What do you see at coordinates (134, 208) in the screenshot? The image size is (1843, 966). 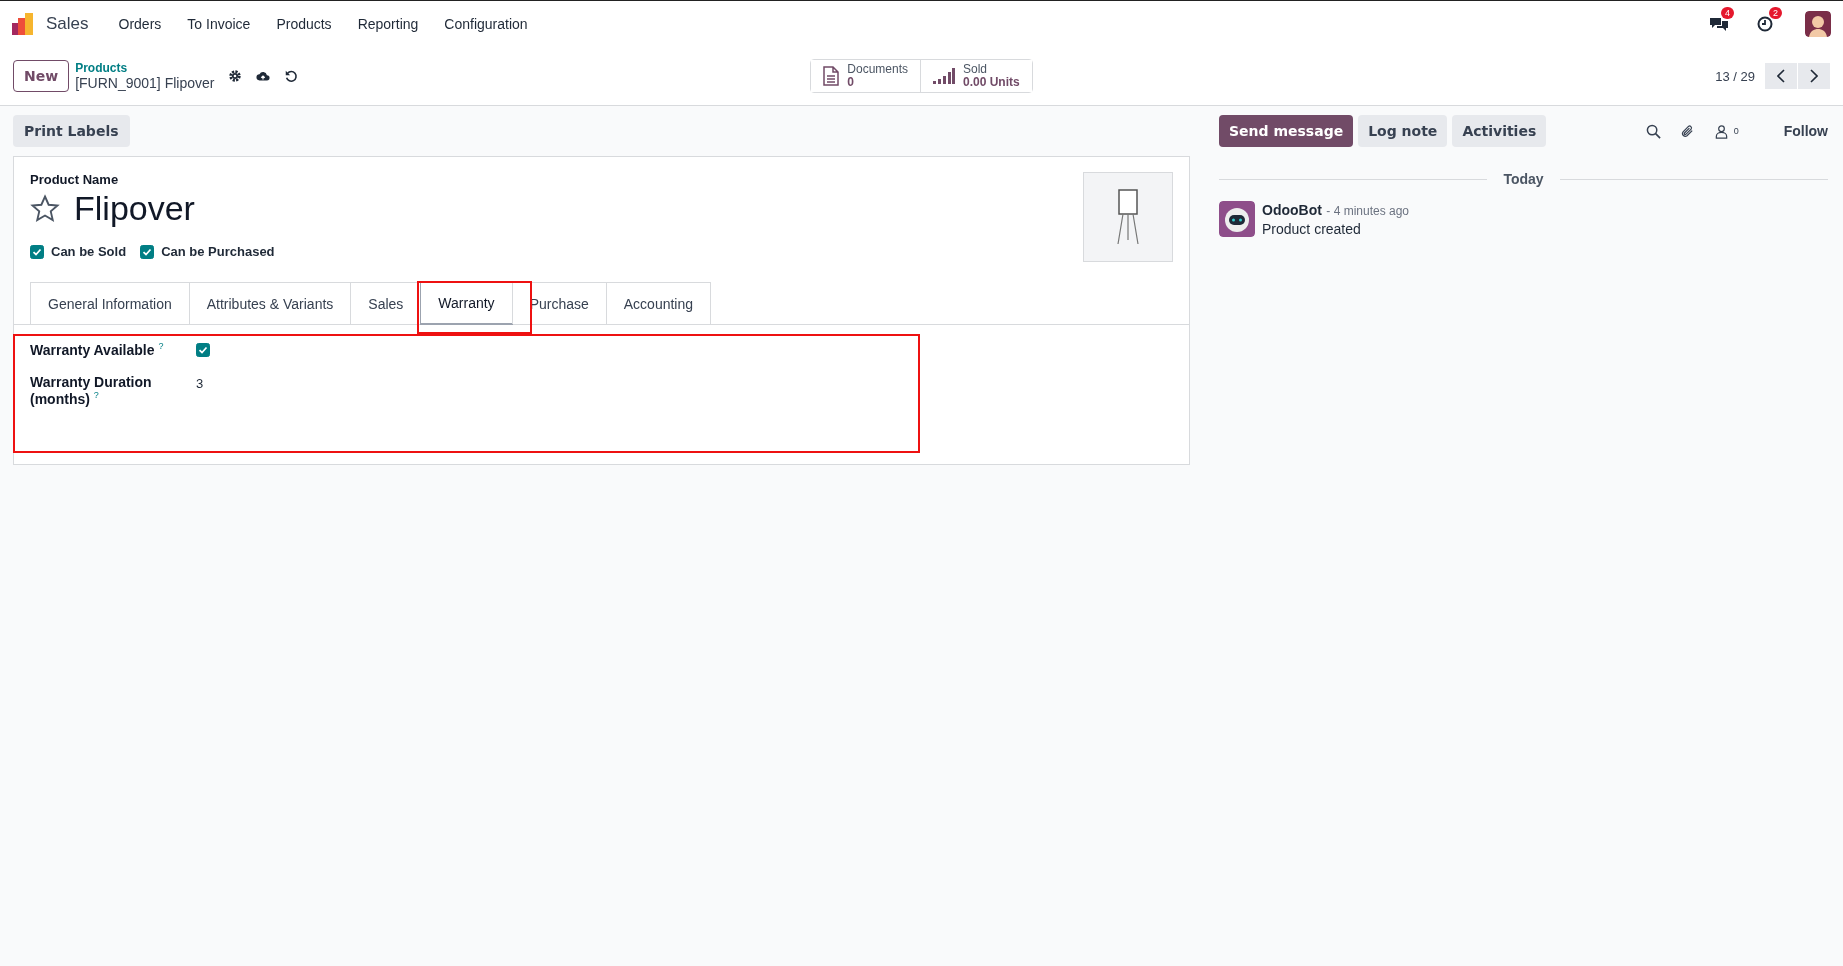 I see `product-name: Flipover` at bounding box center [134, 208].